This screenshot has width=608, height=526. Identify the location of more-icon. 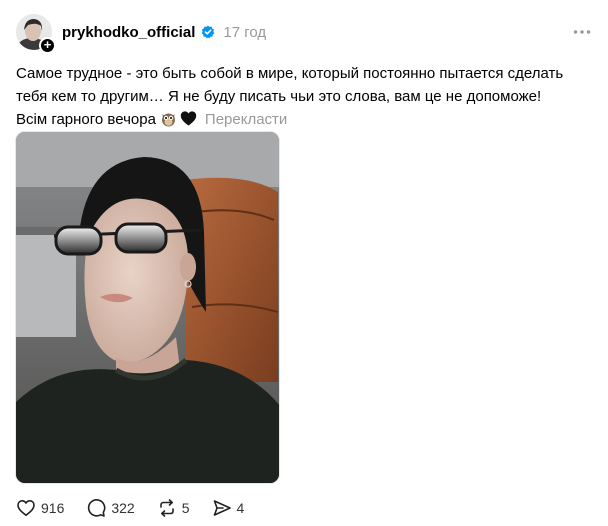
(582, 32).